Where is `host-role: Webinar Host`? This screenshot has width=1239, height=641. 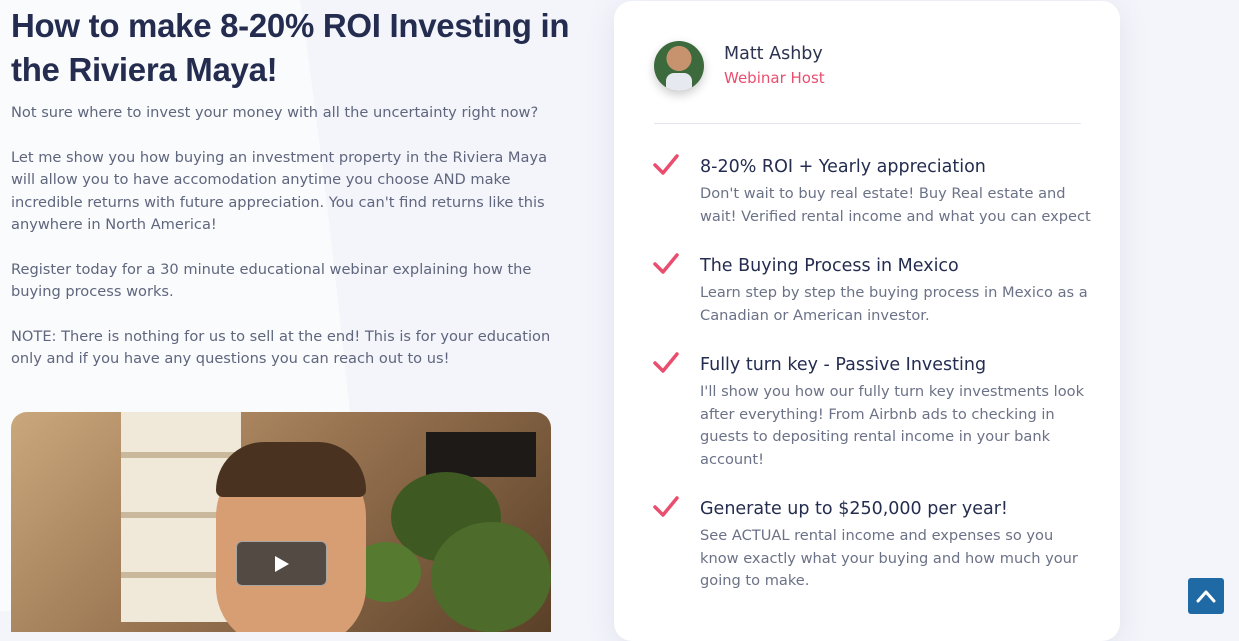
host-role: Webinar Host is located at coordinates (774, 78).